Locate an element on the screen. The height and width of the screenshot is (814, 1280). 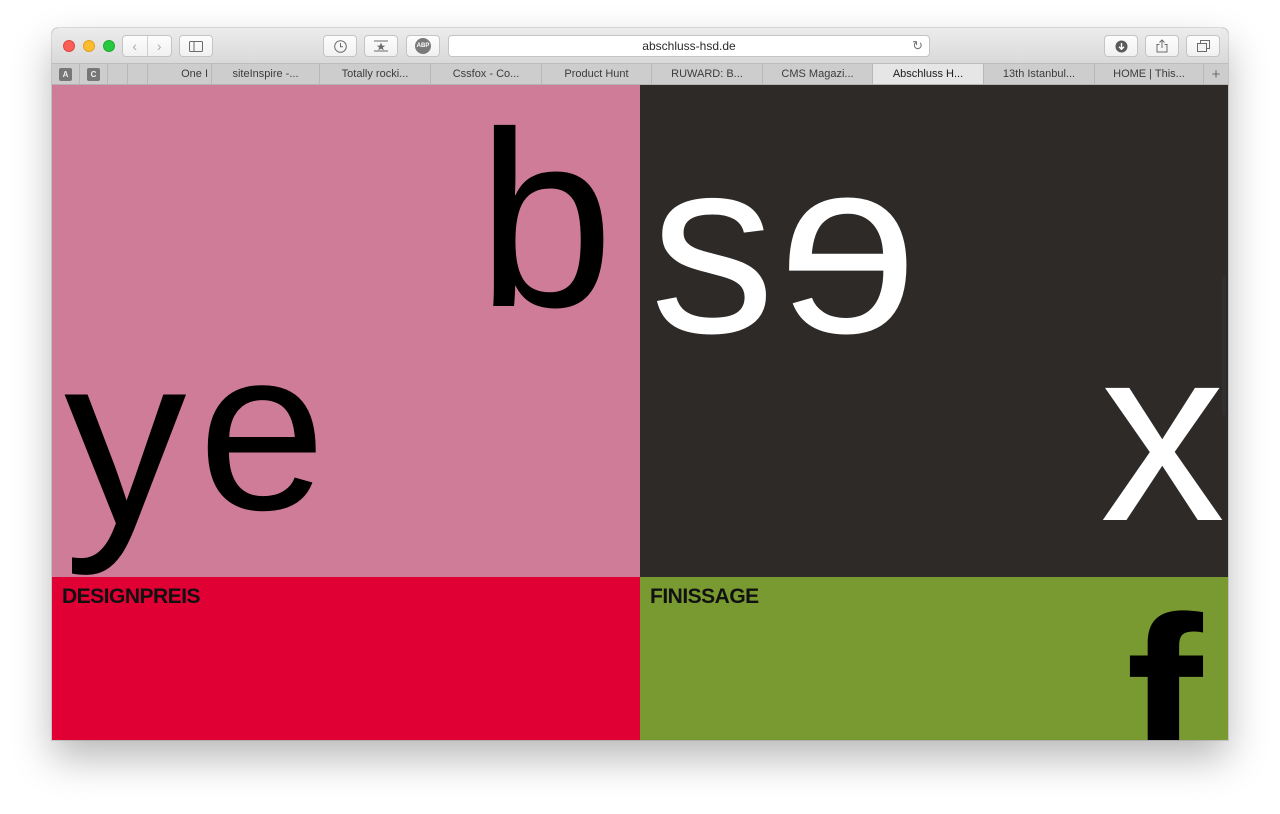
letter-y: y is located at coordinates (125, 439).